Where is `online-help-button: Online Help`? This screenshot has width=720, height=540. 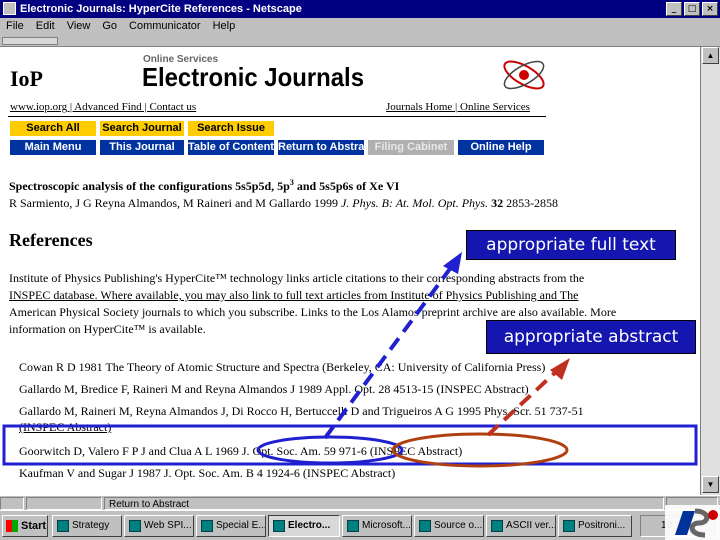
online-help-button: Online Help is located at coordinates (501, 147).